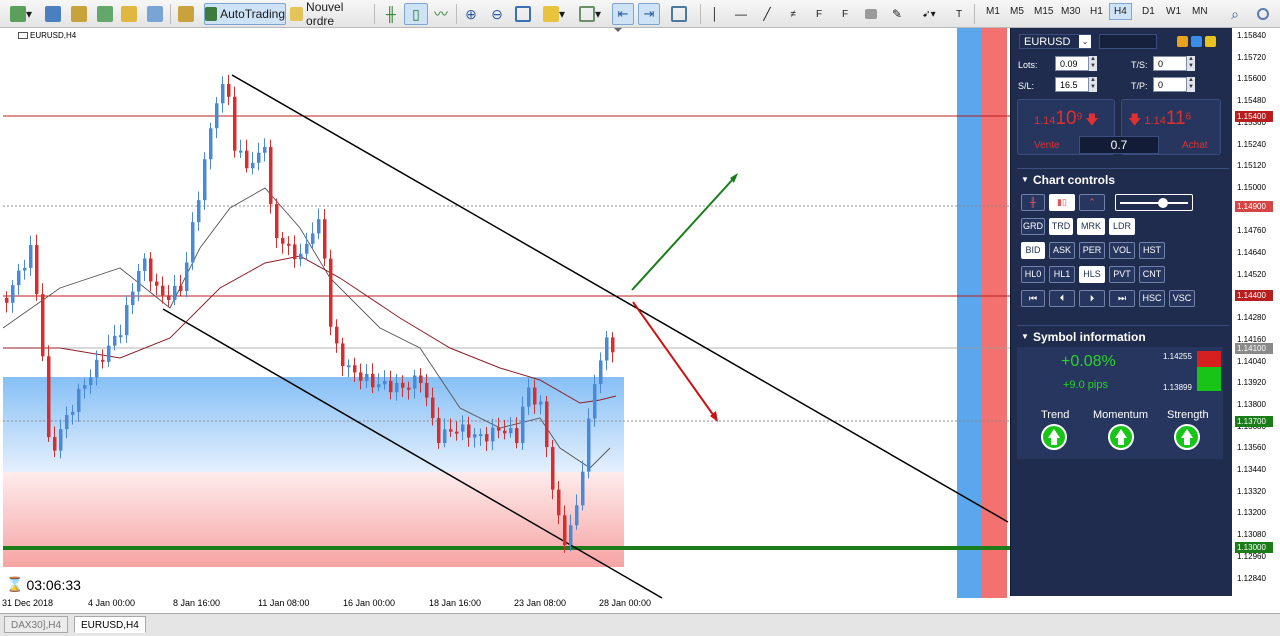  Describe the element at coordinates (590, 14) in the screenshot. I see `templates-button: ▾` at that location.